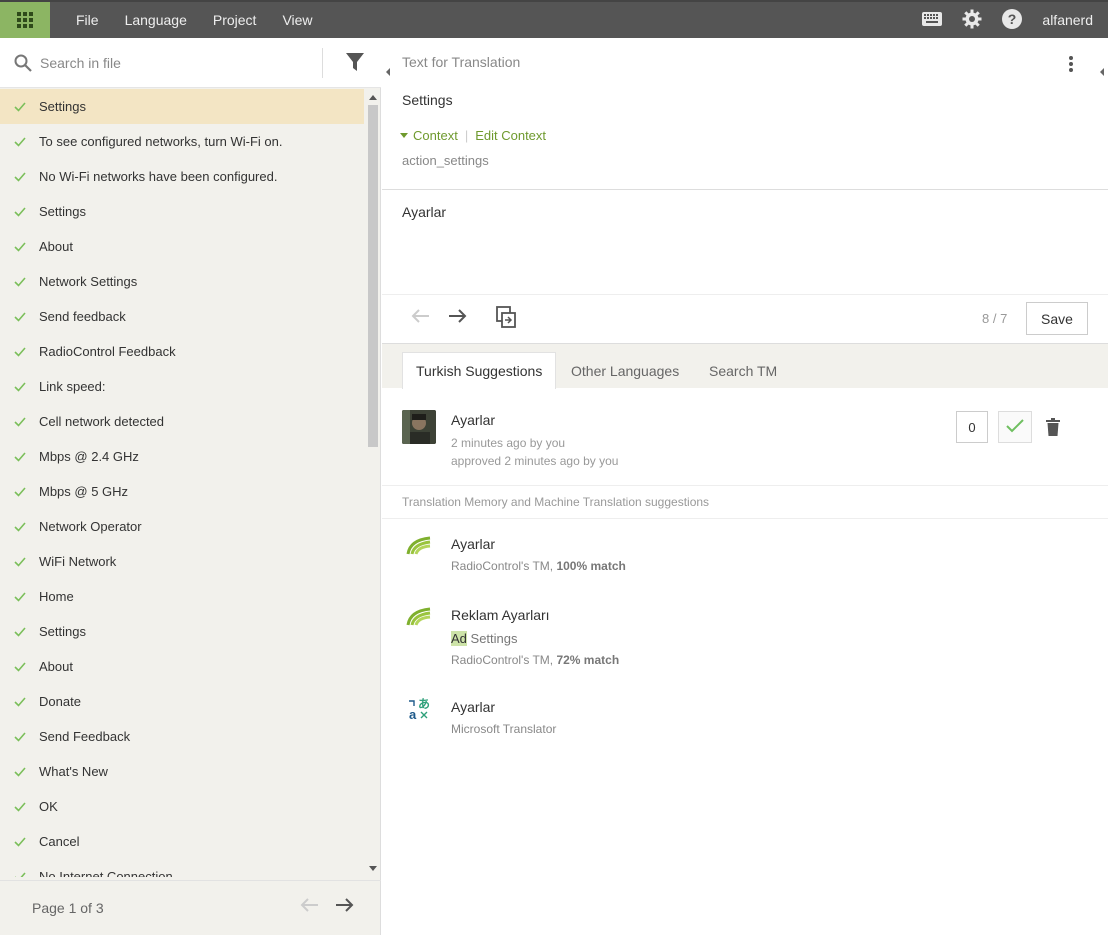  Describe the element at coordinates (235, 20) in the screenshot. I see `menu-project: Project` at that location.